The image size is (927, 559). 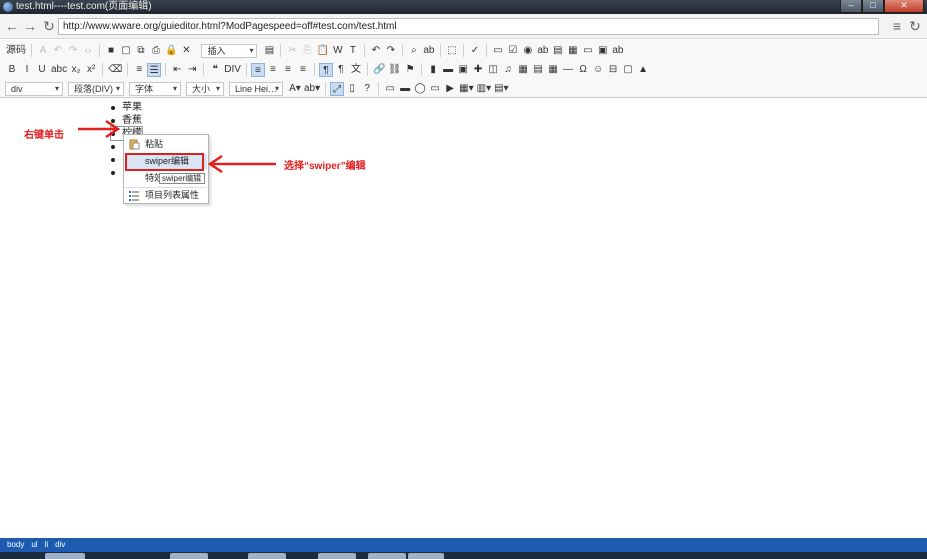 What do you see at coordinates (295, 89) in the screenshot?
I see `text-color-icon: A▾` at bounding box center [295, 89].